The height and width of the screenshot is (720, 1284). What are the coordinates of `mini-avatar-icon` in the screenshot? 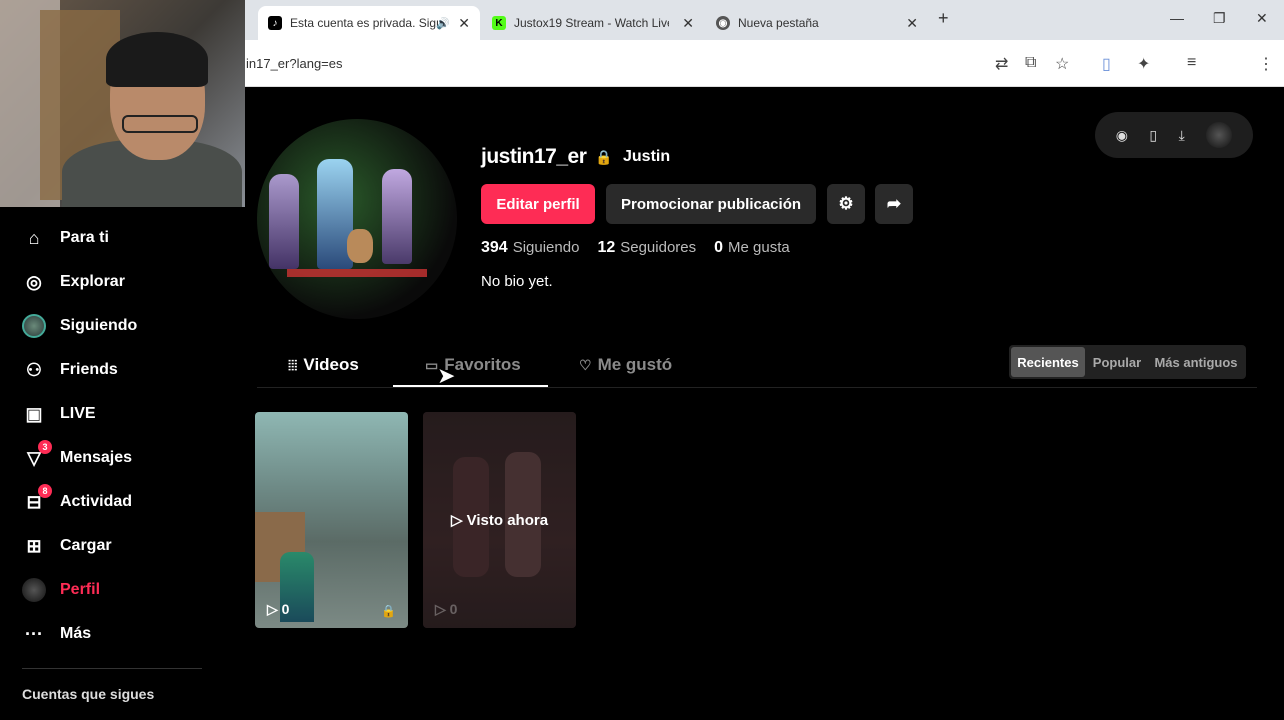 It's located at (1219, 135).